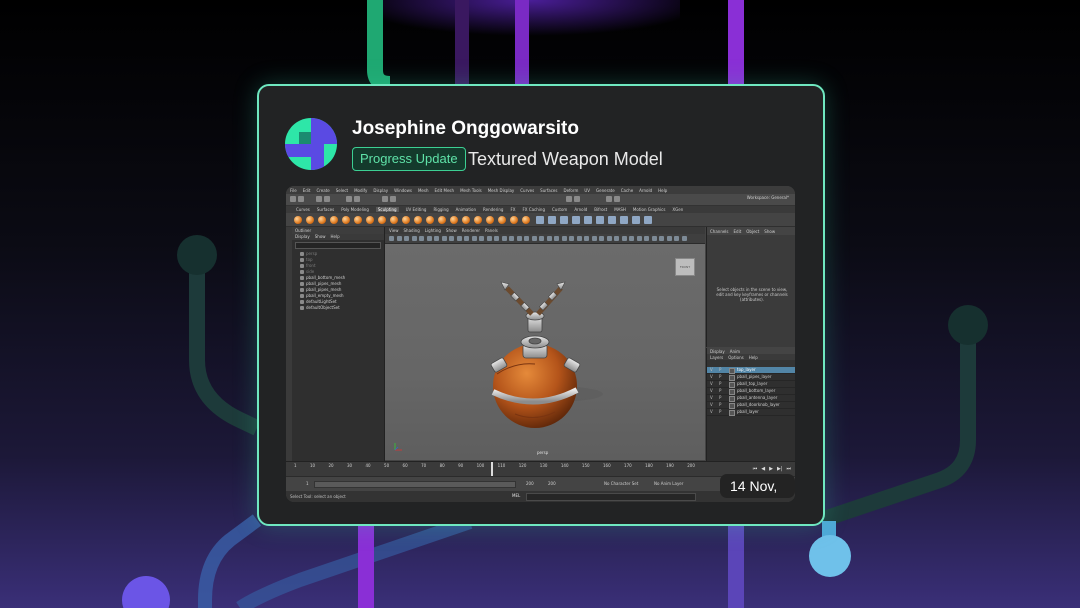 The height and width of the screenshot is (608, 1080). Describe the element at coordinates (677, 209) in the screenshot. I see `shelf-tab-15: XGen` at that location.